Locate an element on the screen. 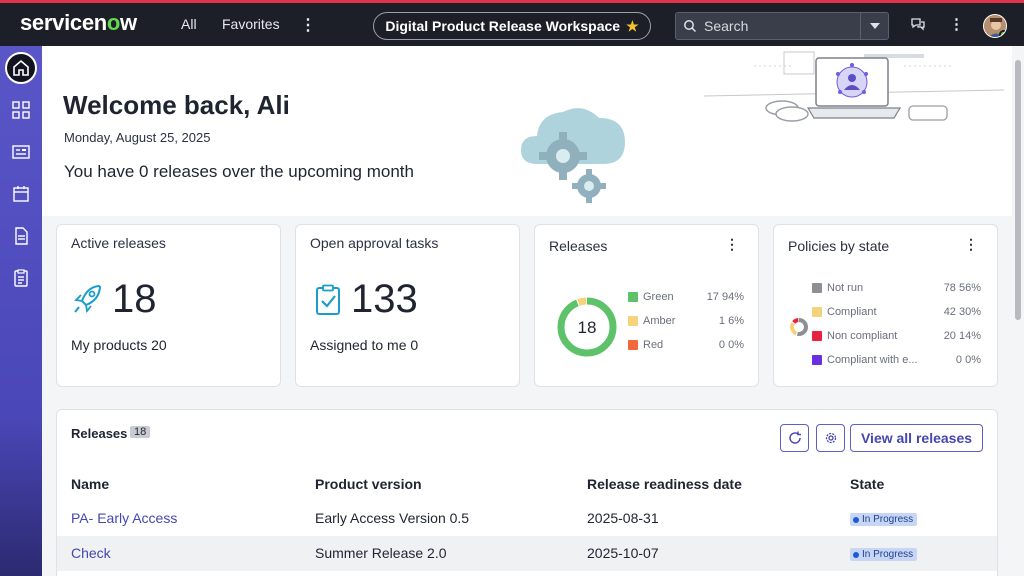  nav-favorites-menu: Favorites is located at coordinates (251, 24).